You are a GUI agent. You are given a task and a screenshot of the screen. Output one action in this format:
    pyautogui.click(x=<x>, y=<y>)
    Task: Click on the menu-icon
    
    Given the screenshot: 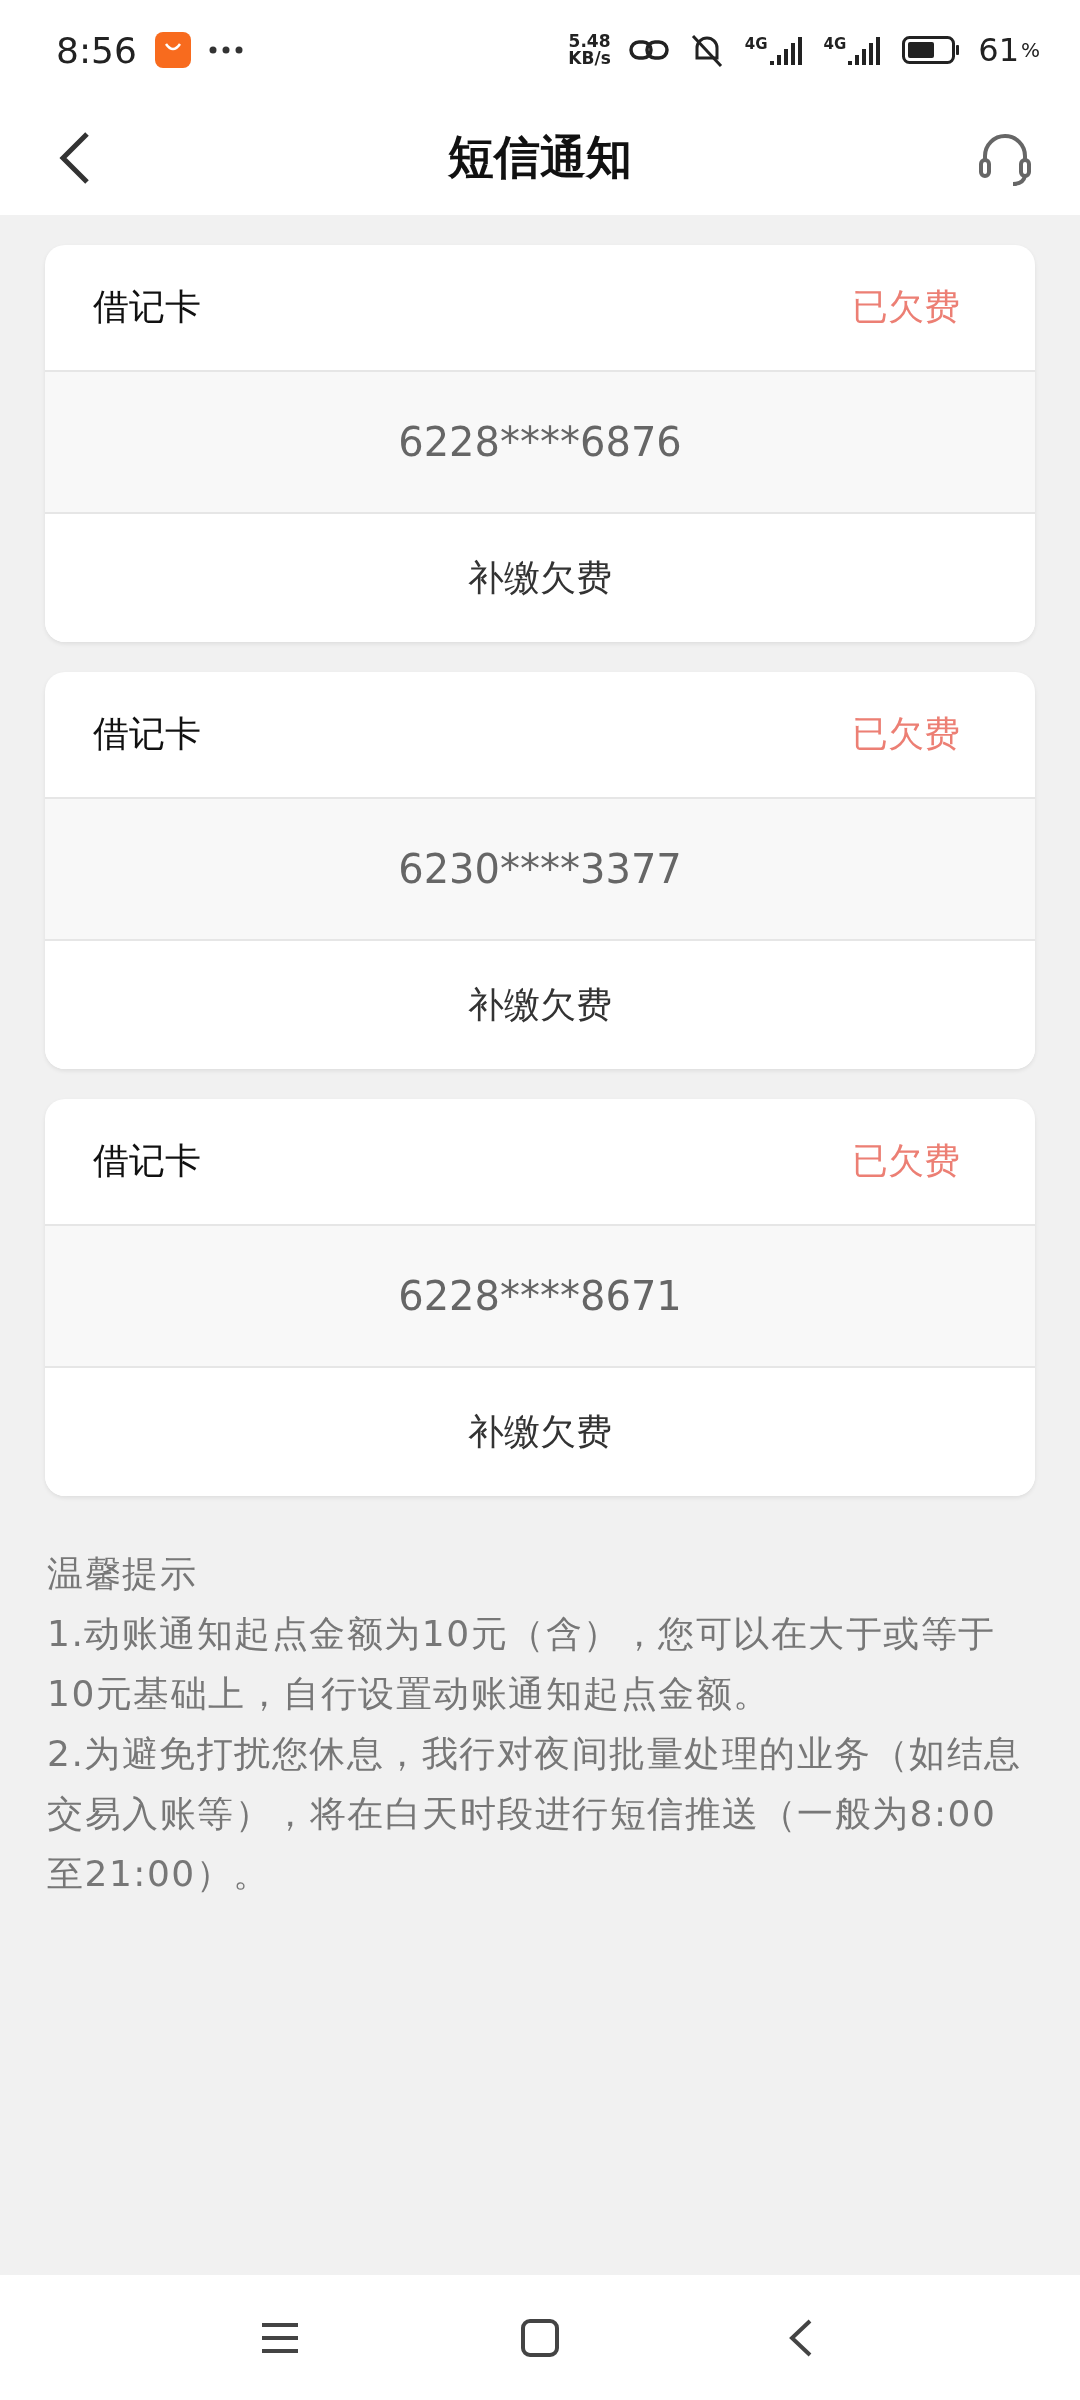 What is the action you would take?
    pyautogui.click(x=280, y=2337)
    